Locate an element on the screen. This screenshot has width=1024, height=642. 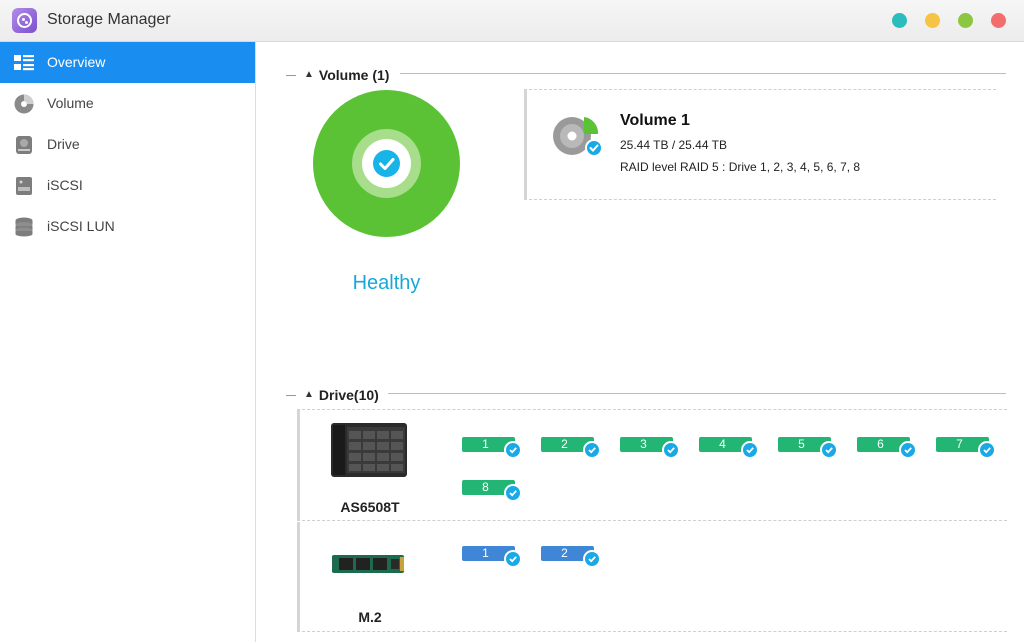
drive-number: 5 is located at coordinates (801, 444).